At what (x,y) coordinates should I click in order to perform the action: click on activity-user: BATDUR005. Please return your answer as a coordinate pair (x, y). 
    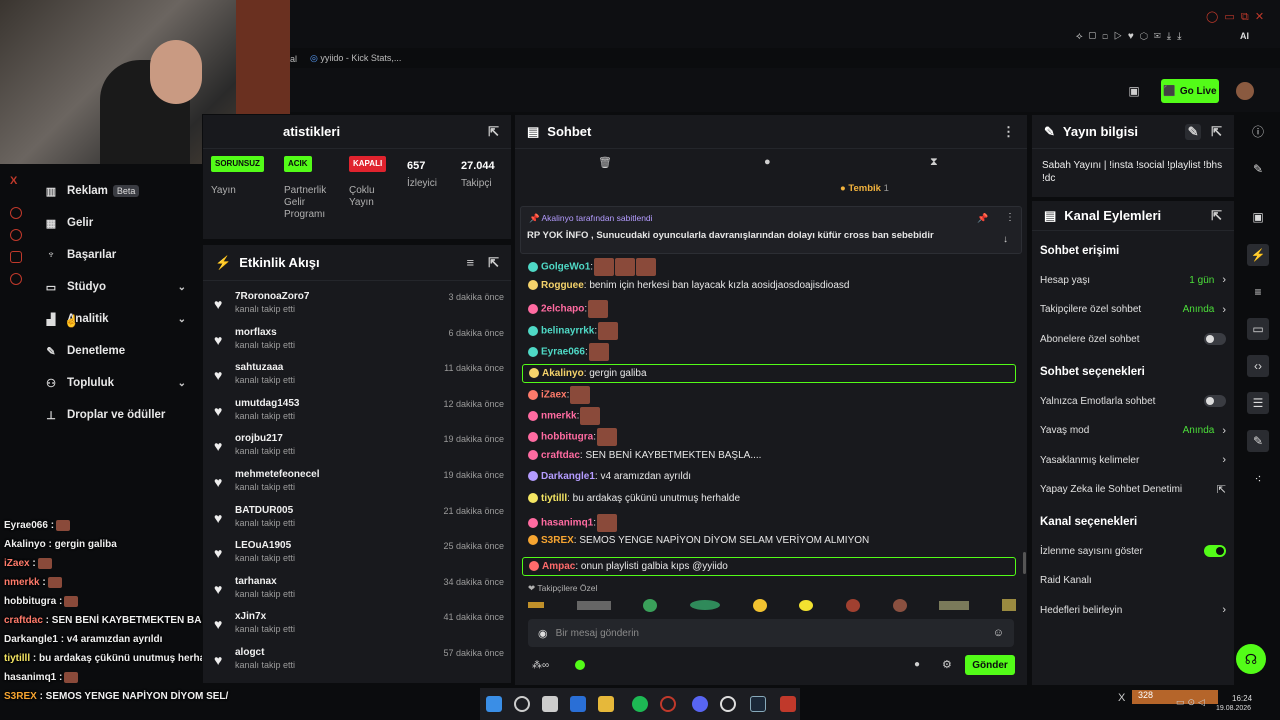
    Looking at the image, I should click on (264, 510).